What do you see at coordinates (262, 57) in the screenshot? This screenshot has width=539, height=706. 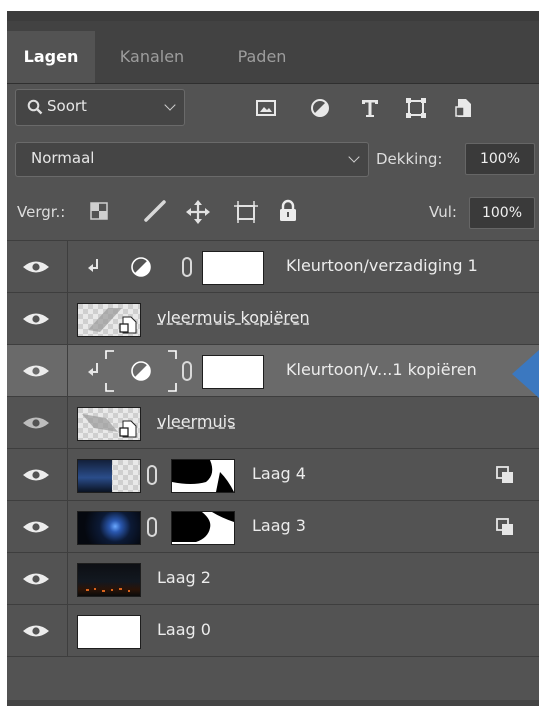 I see `tab-paden: Paden` at bounding box center [262, 57].